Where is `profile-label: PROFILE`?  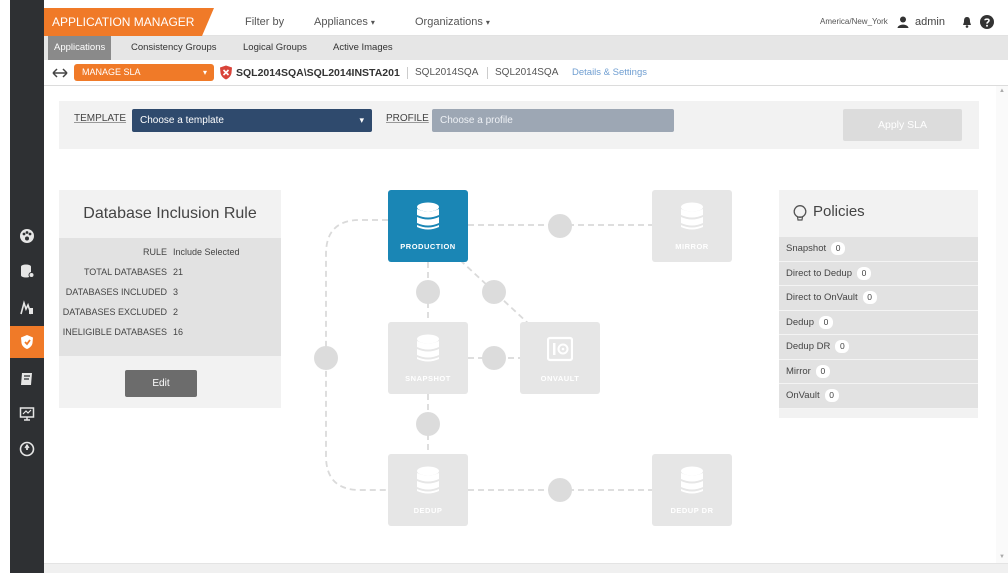
profile-label: PROFILE is located at coordinates (407, 118).